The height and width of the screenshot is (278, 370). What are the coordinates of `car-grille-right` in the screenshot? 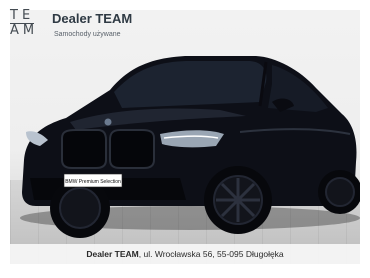 It's located at (132, 149).